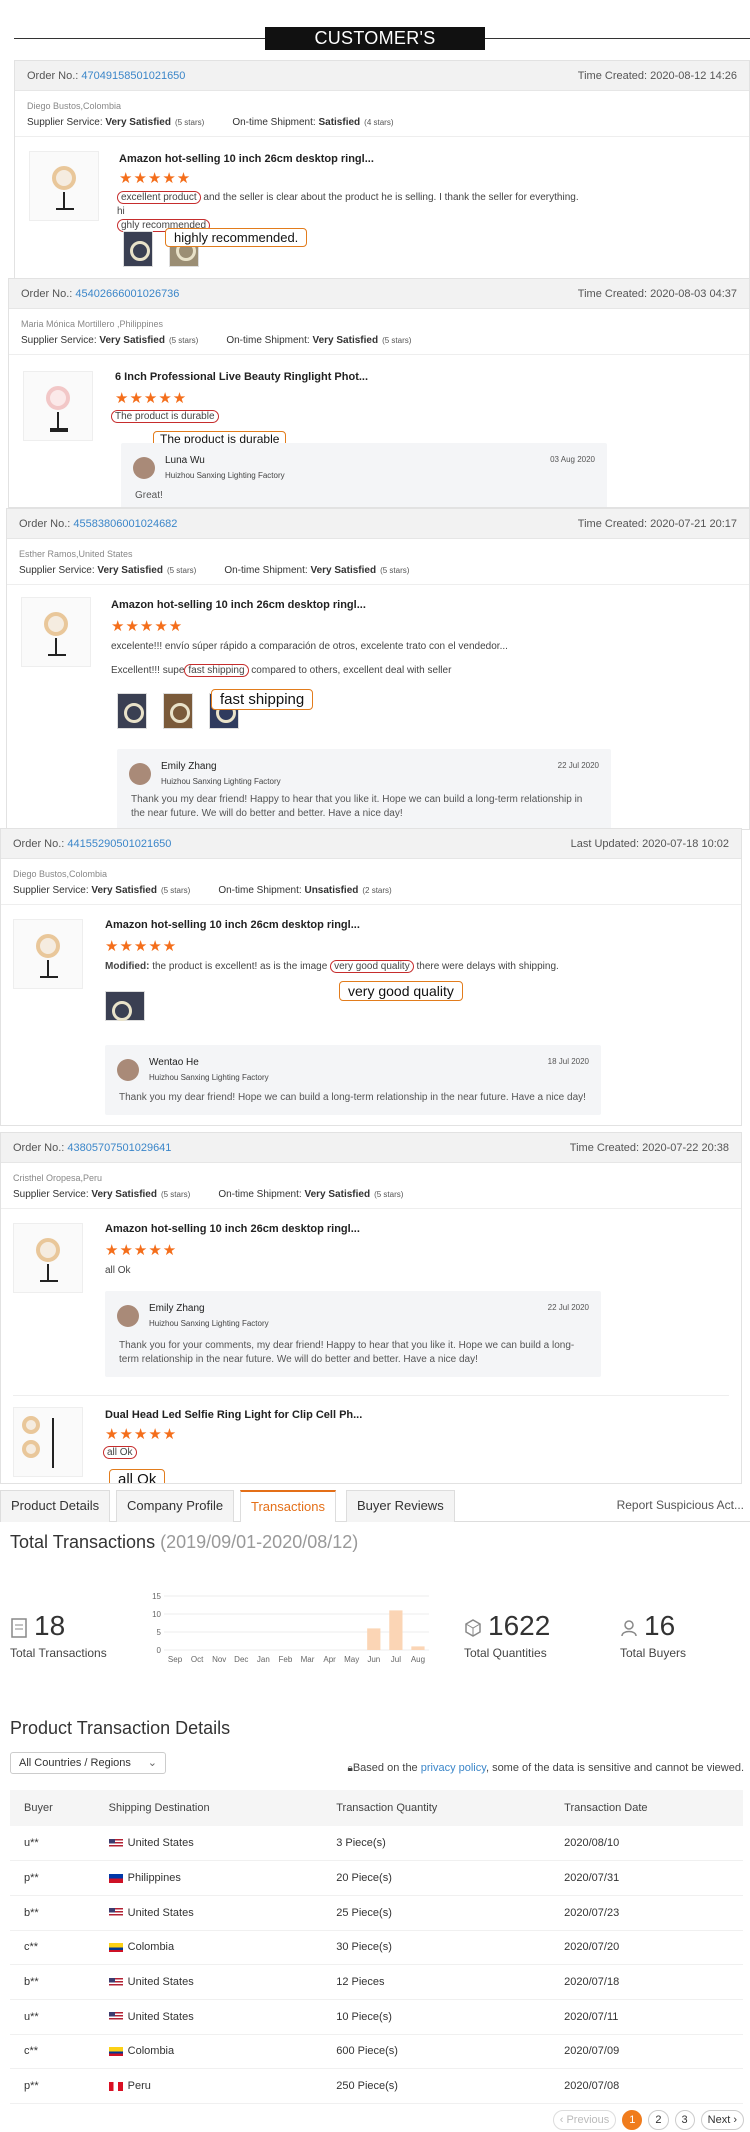 This screenshot has width=750, height=2132. Describe the element at coordinates (401, 991) in the screenshot. I see `annotation-callout: very good quality` at that location.